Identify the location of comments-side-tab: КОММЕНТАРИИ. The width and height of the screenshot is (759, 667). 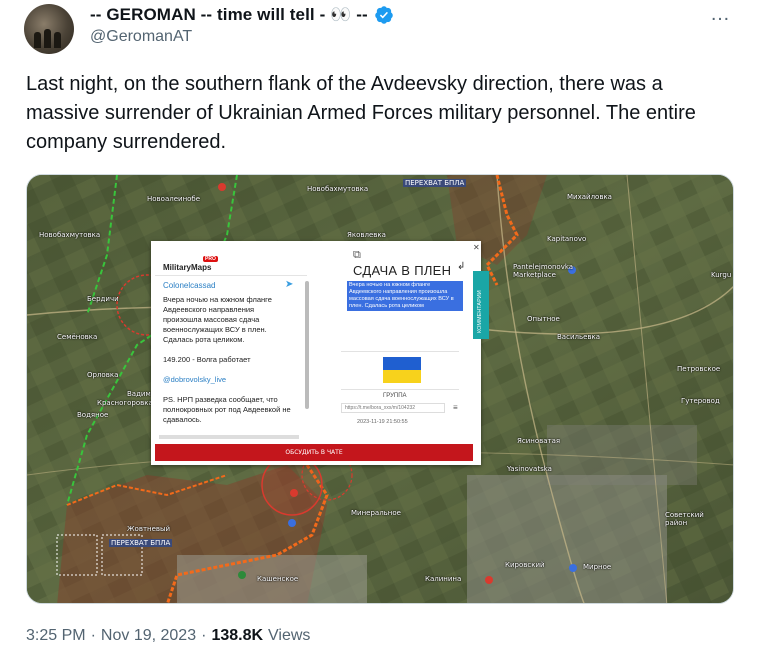
(481, 305).